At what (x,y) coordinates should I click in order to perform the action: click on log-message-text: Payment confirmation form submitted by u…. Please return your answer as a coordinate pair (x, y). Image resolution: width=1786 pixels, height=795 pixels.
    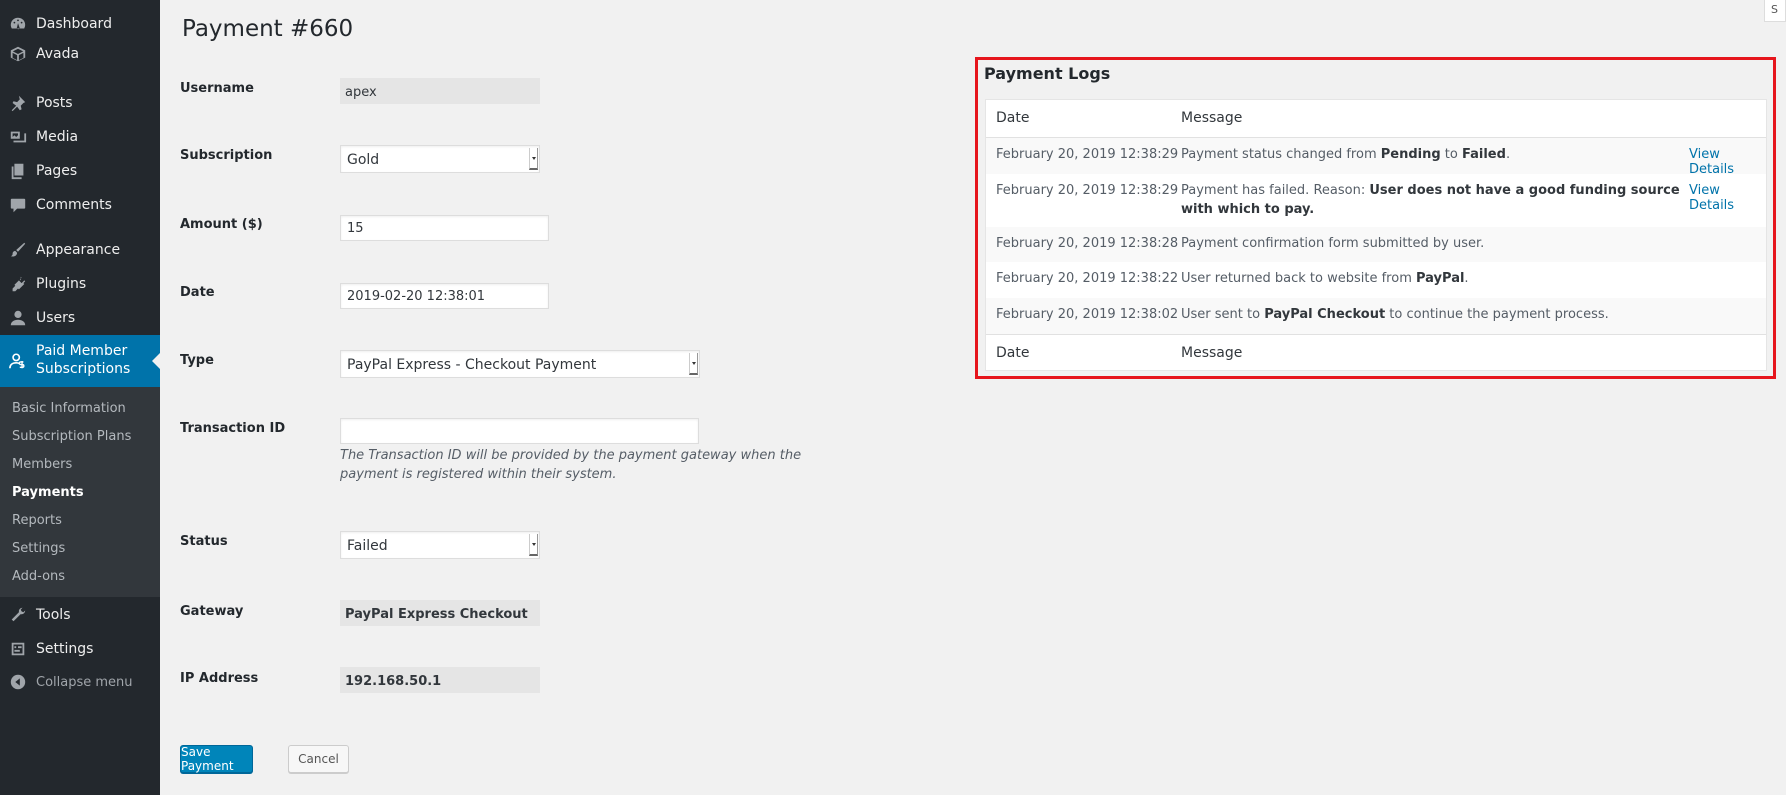
    Looking at the image, I should click on (1333, 243).